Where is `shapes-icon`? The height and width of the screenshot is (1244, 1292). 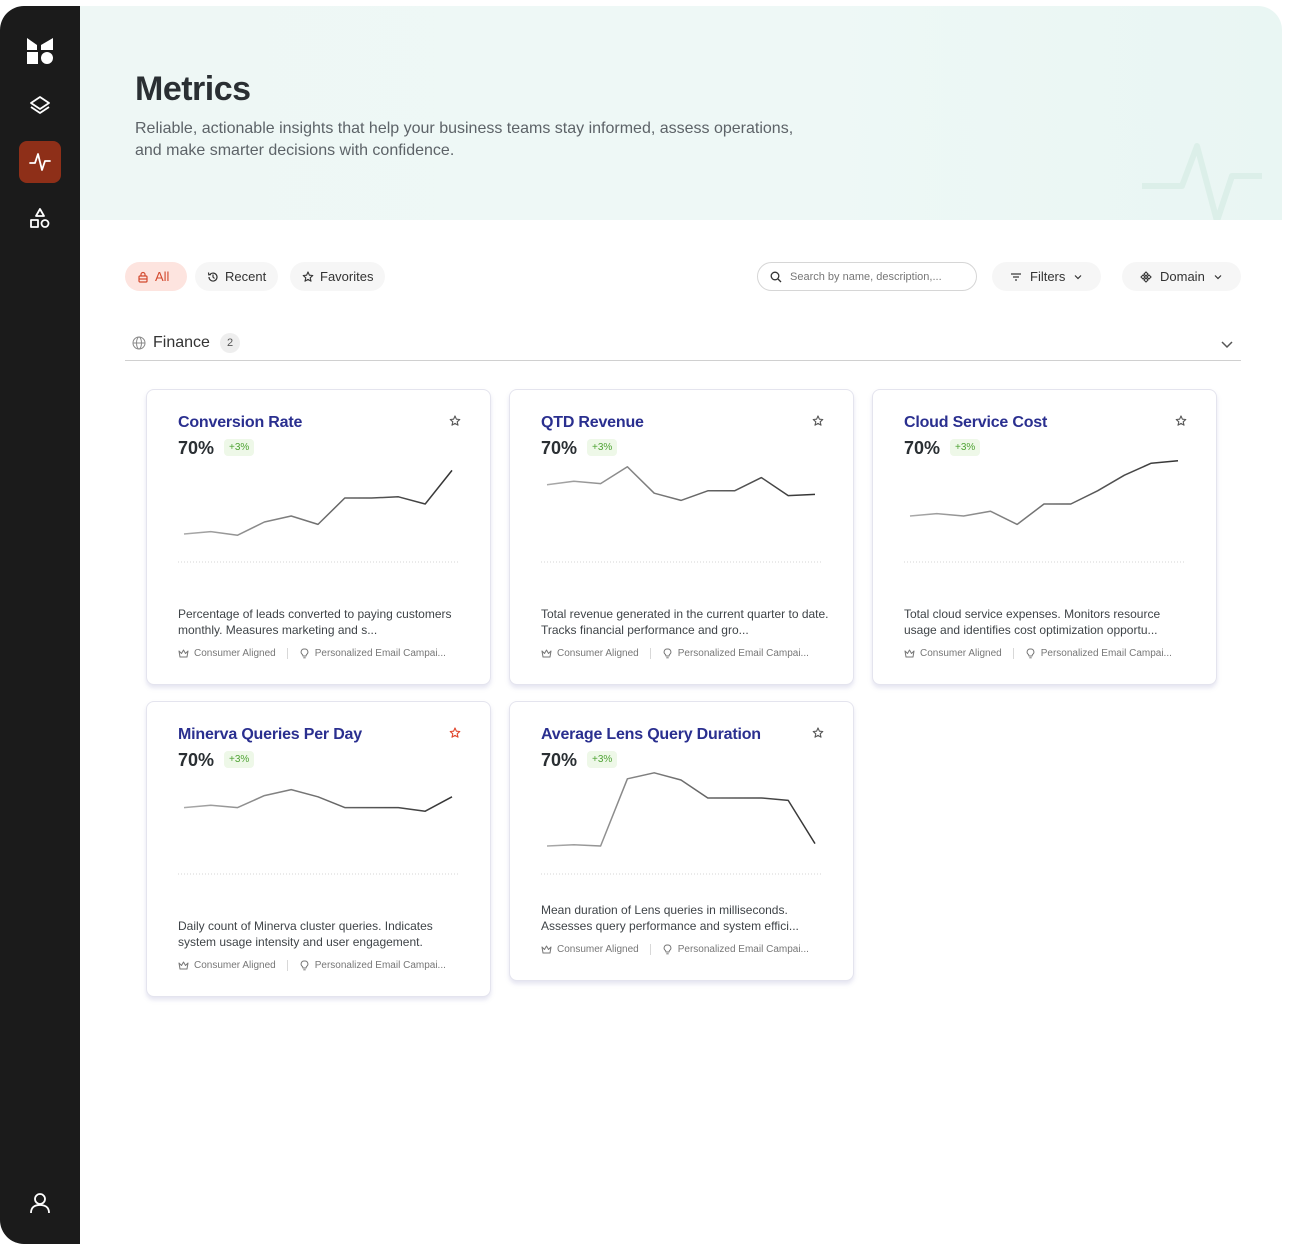
shapes-icon is located at coordinates (40, 218).